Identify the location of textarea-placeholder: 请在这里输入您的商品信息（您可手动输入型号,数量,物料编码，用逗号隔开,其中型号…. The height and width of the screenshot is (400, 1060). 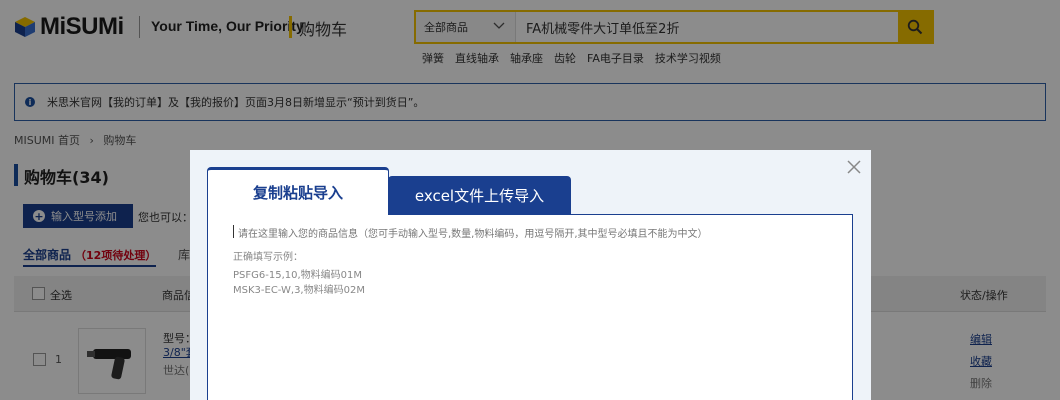
(473, 234).